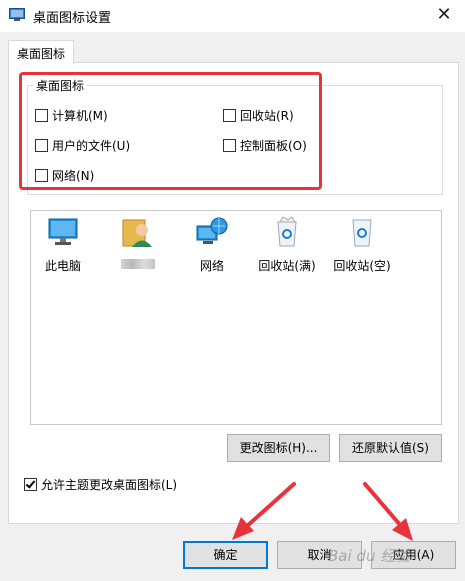 The height and width of the screenshot is (581, 465). I want to click on checkbox-allow-theme: 允许主题更改桌面图标(L), so click(100, 484).